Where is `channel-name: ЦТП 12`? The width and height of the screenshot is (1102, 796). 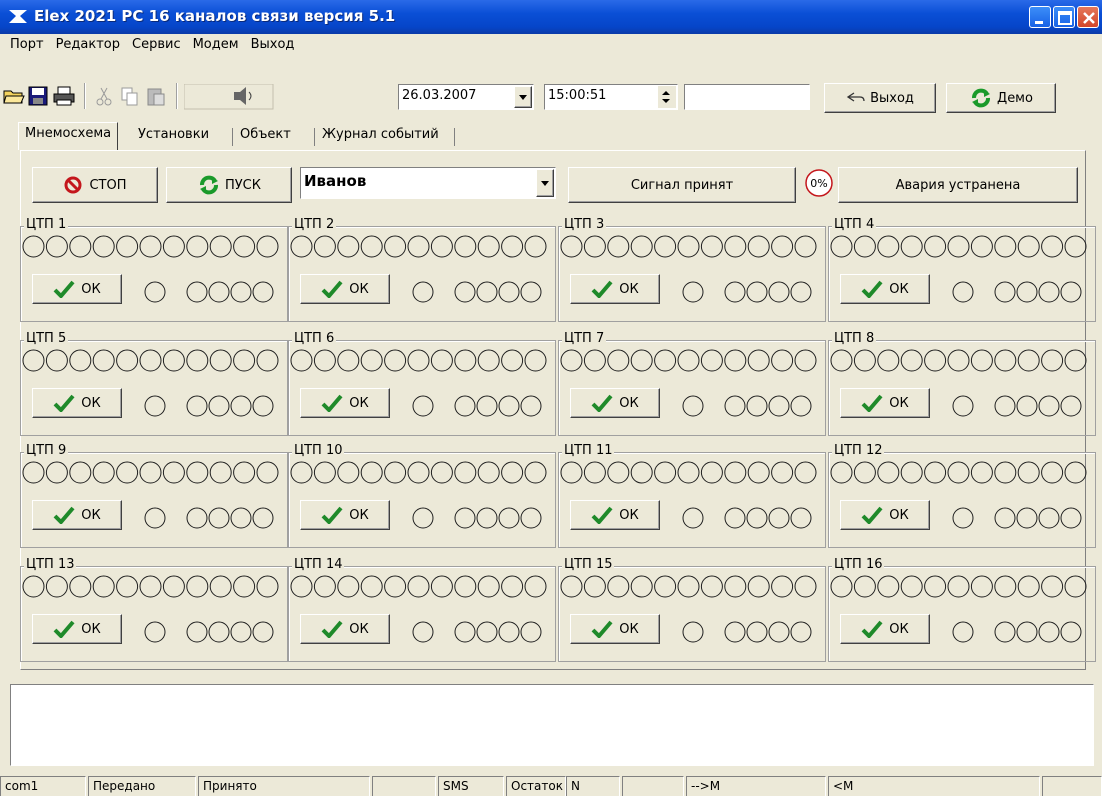 channel-name: ЦТП 12 is located at coordinates (858, 450).